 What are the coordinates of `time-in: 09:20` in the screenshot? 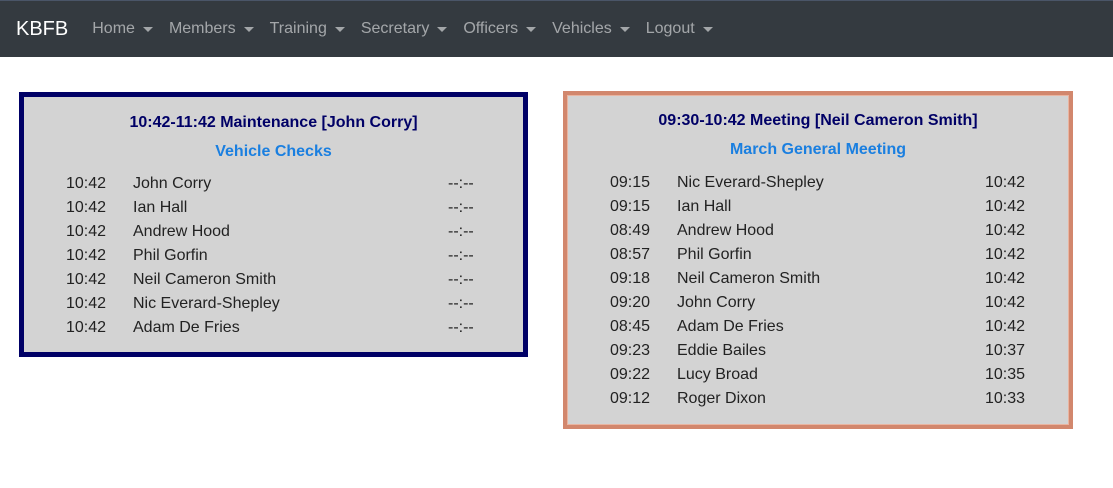 It's located at (630, 302).